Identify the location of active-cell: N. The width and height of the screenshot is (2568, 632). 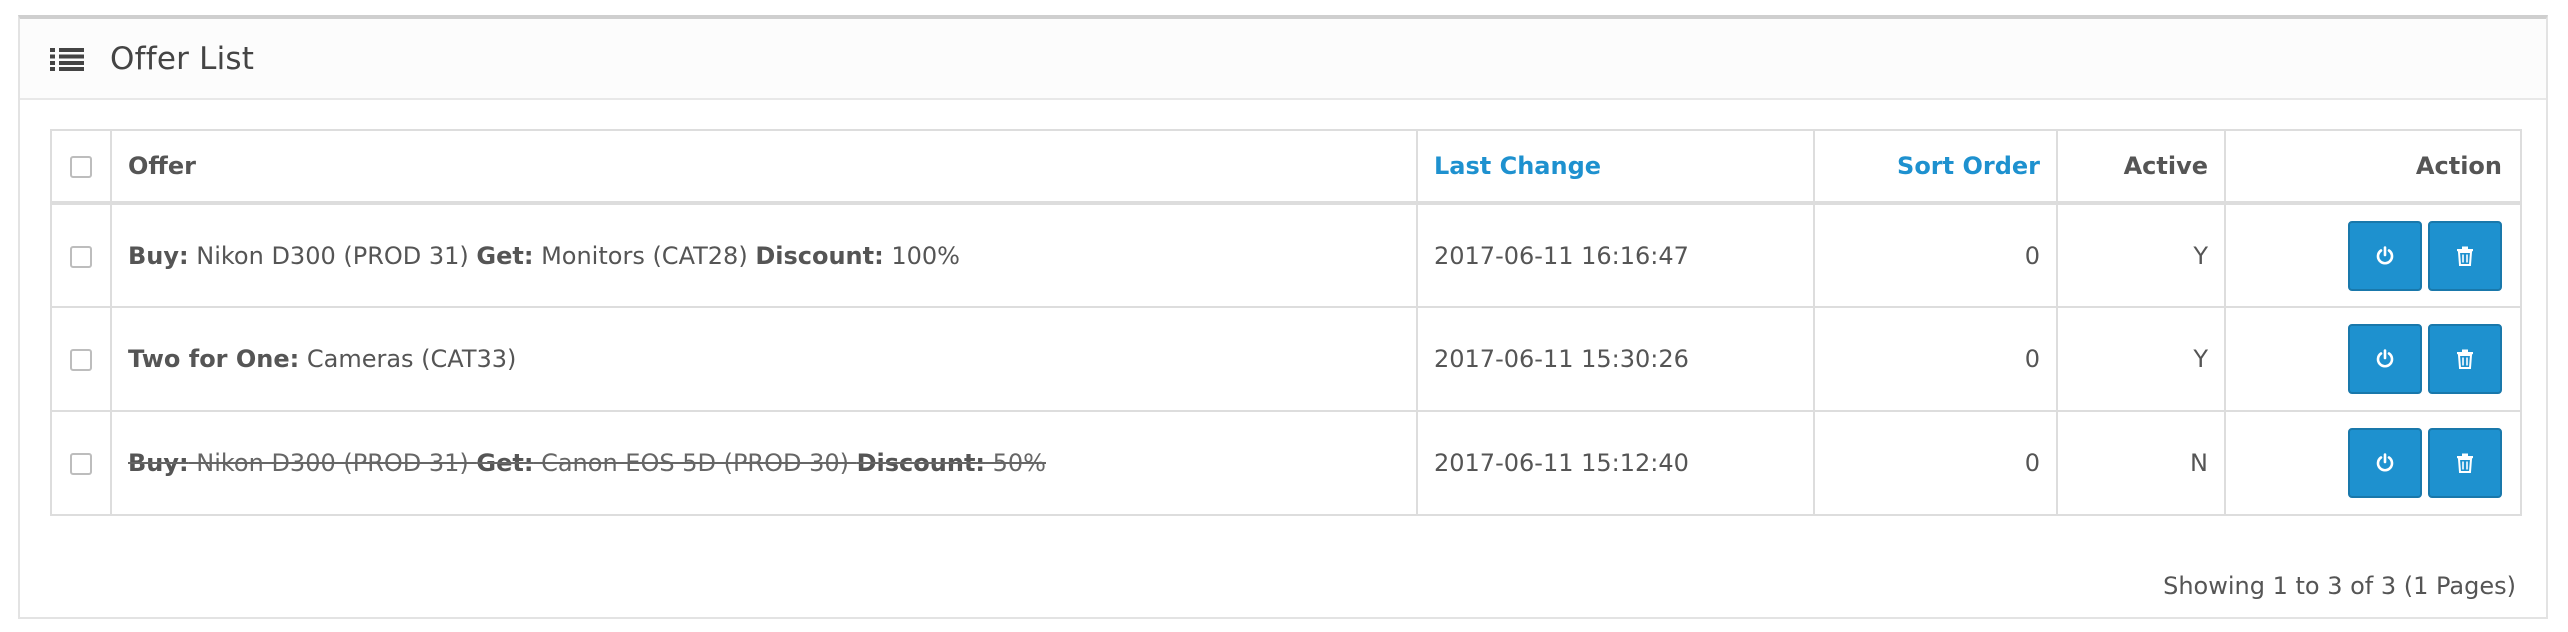
(2141, 463).